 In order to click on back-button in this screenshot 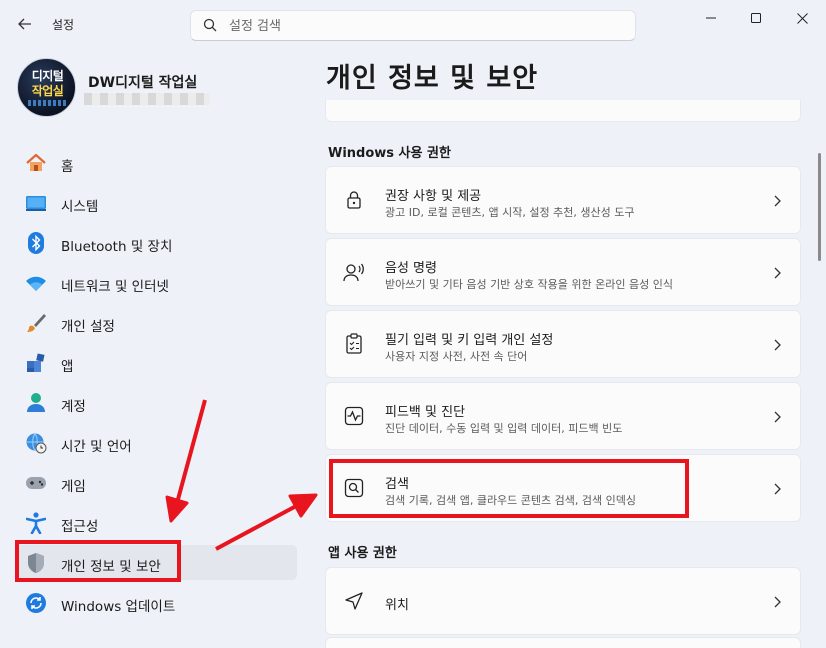, I will do `click(25, 24)`.